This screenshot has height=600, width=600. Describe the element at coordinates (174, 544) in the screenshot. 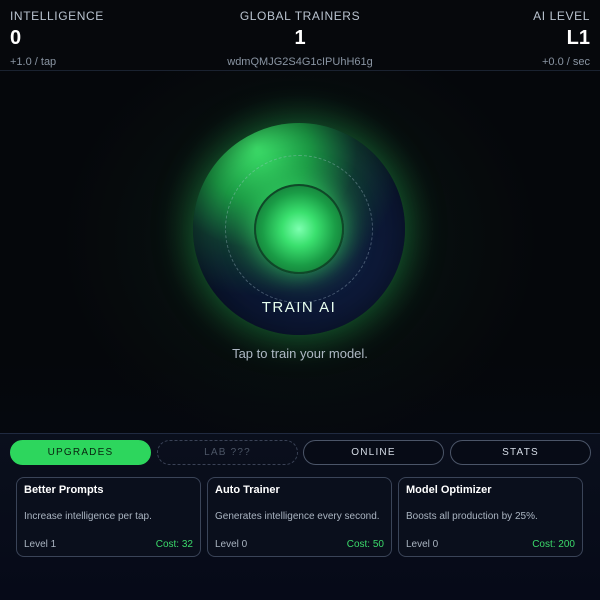

I see `upgrade-cost: Cost: 32` at that location.